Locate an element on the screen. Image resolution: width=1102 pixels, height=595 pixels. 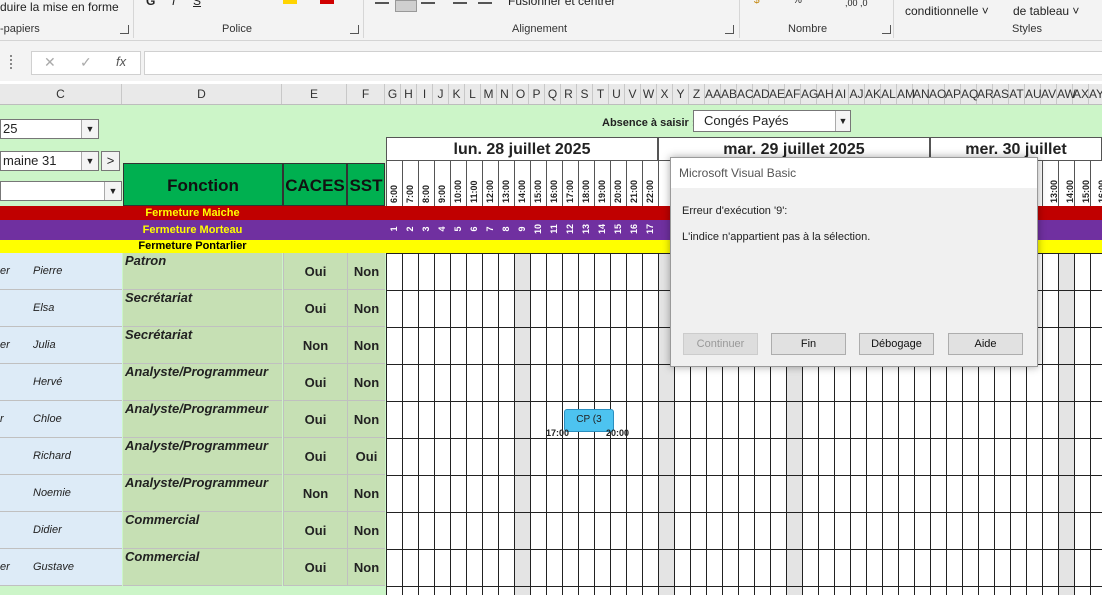
employee-name-cell: r Chloe is located at coordinates (61, 419).